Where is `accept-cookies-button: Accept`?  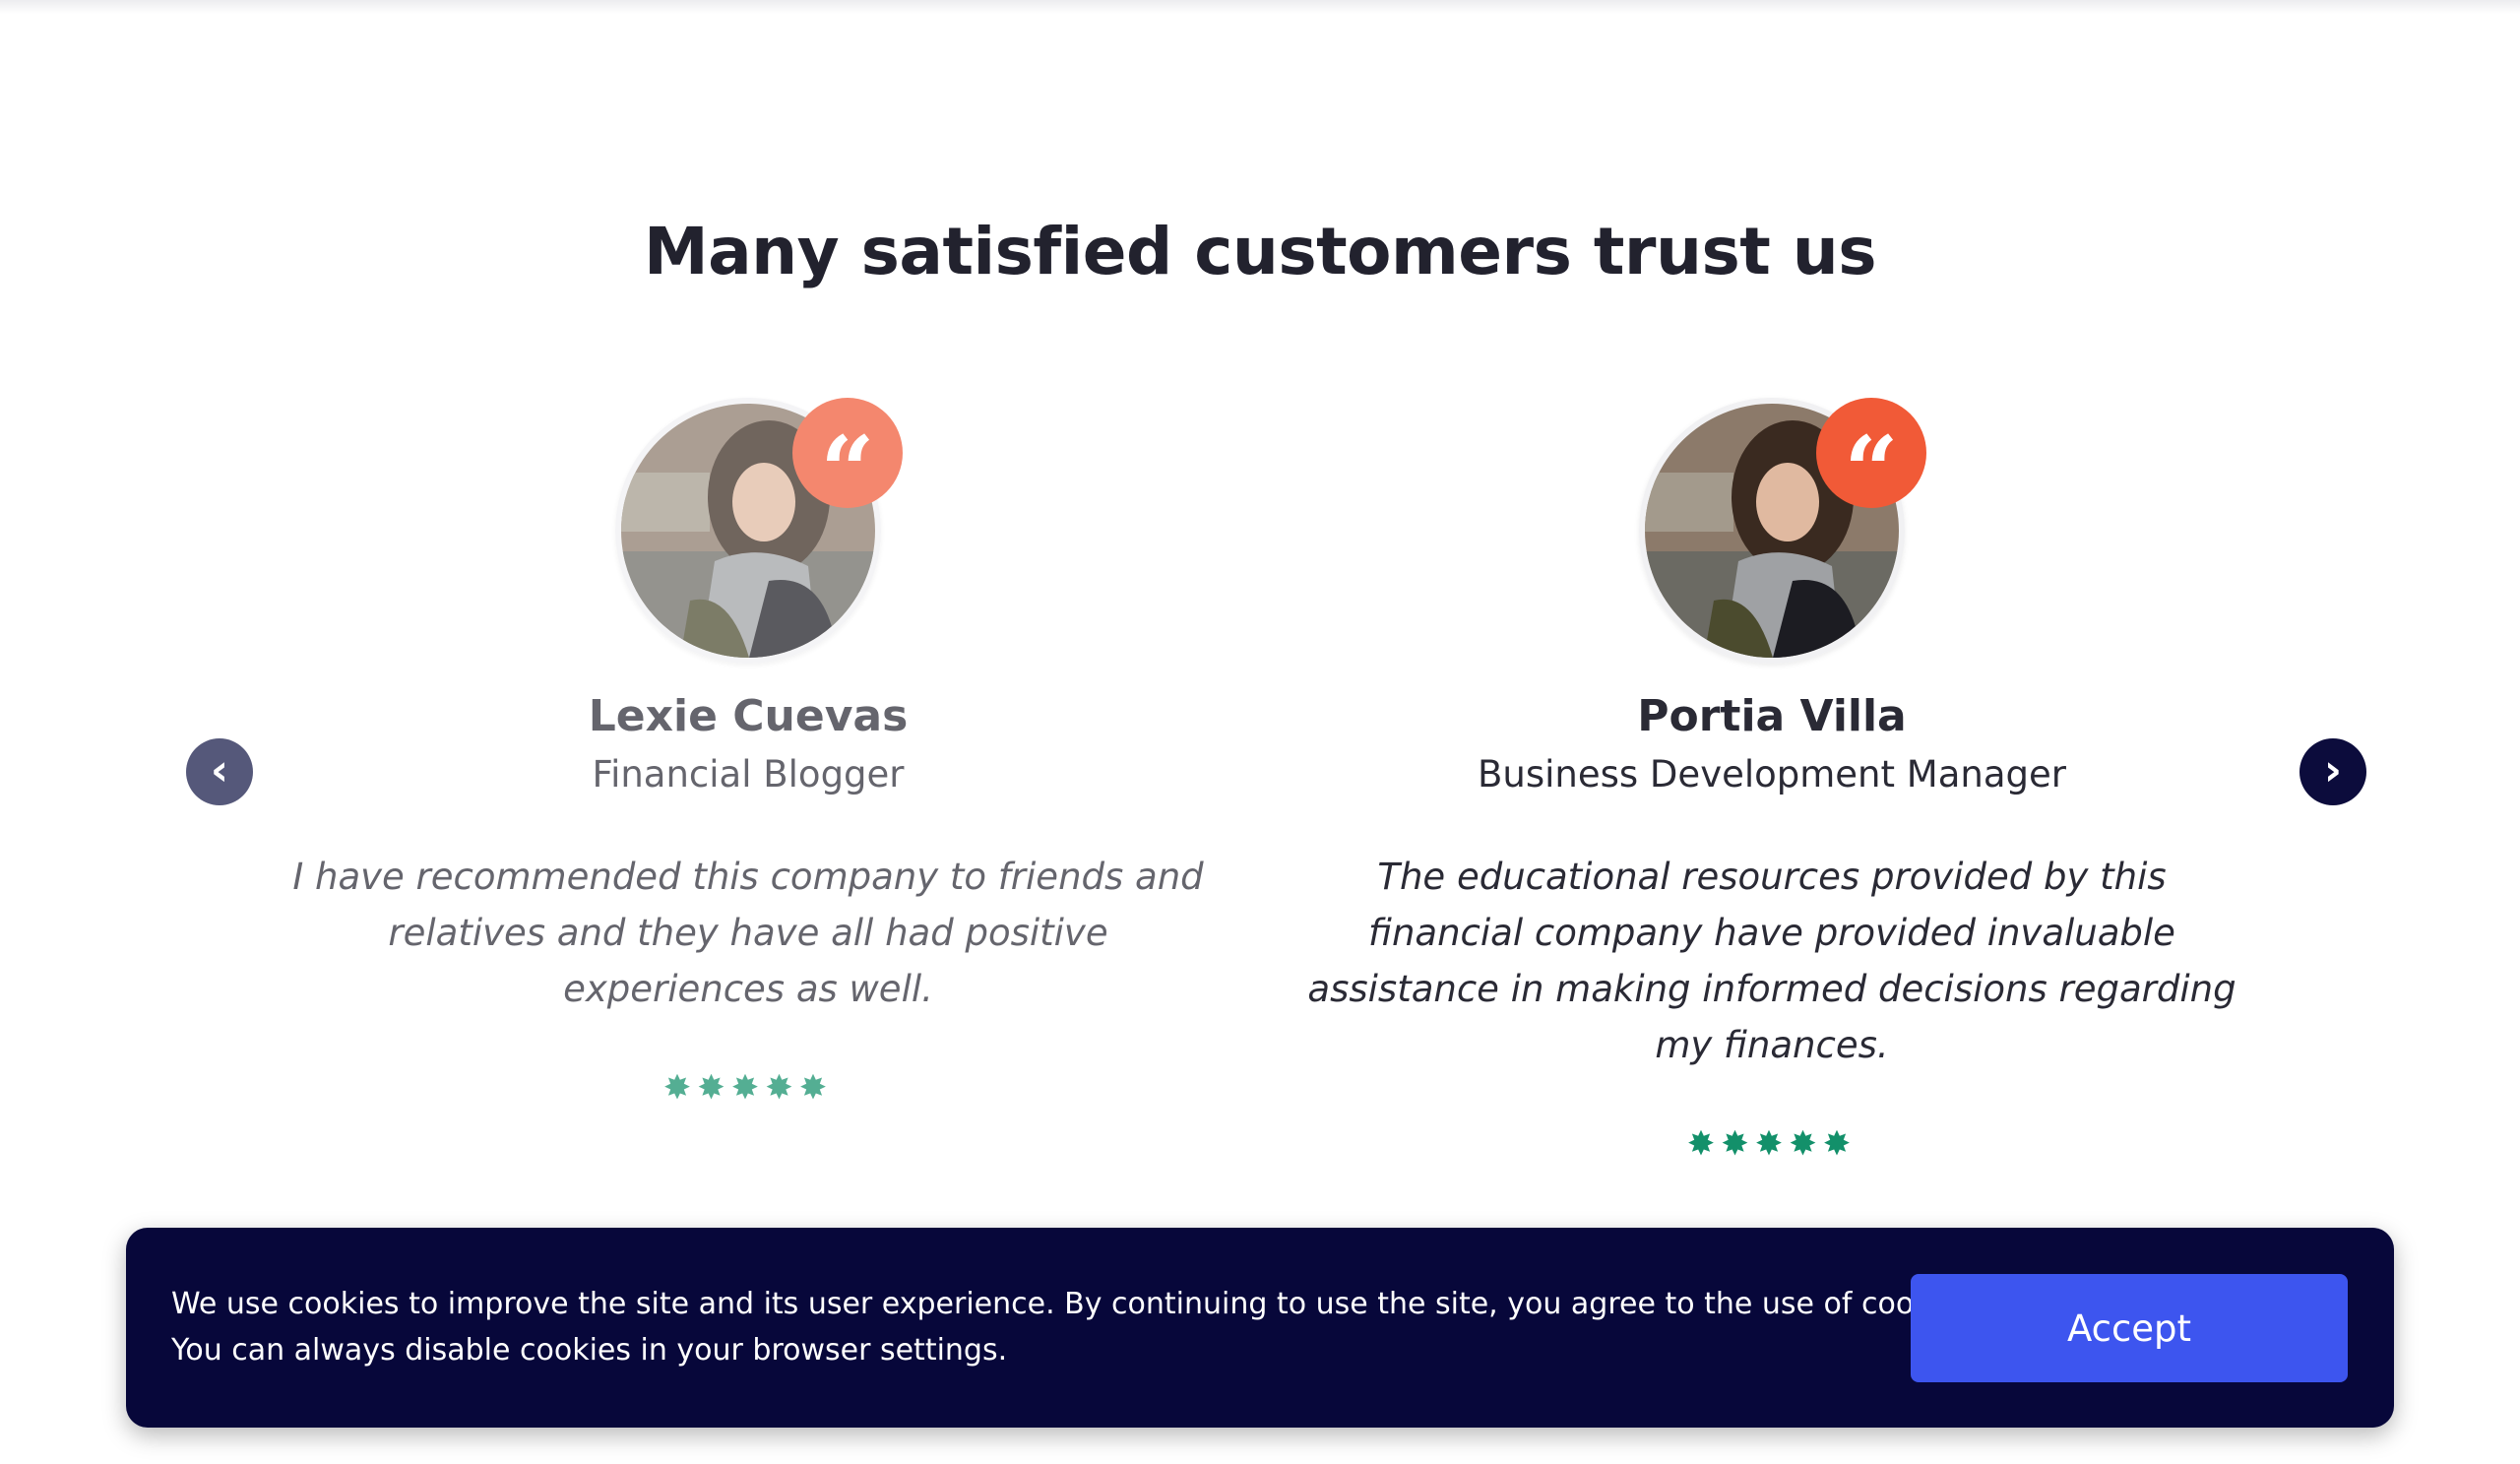
accept-cookies-button: Accept is located at coordinates (2129, 1328).